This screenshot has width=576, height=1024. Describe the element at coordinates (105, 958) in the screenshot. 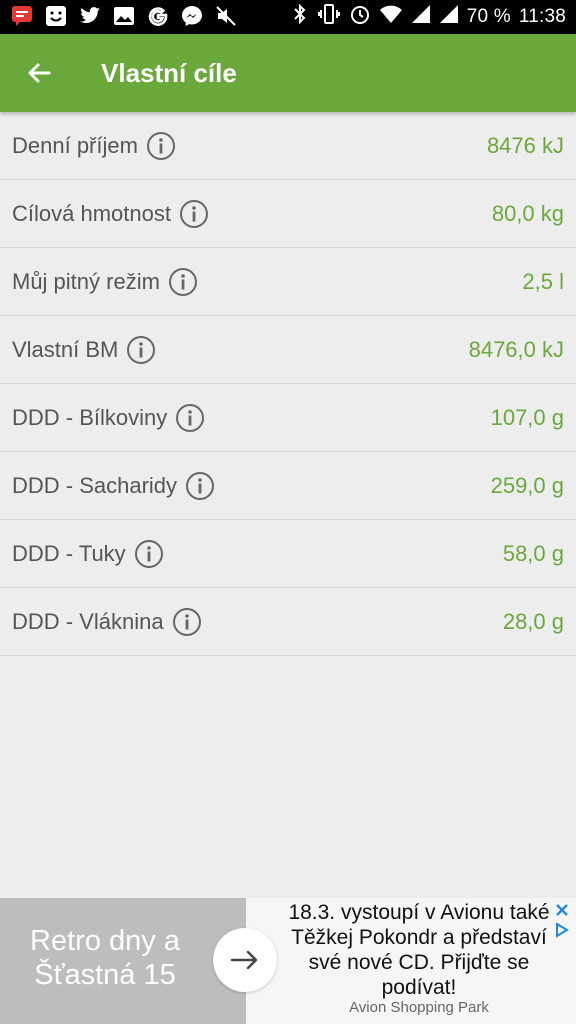

I see `ad-headline: Retro dny a Šťastná 15` at that location.